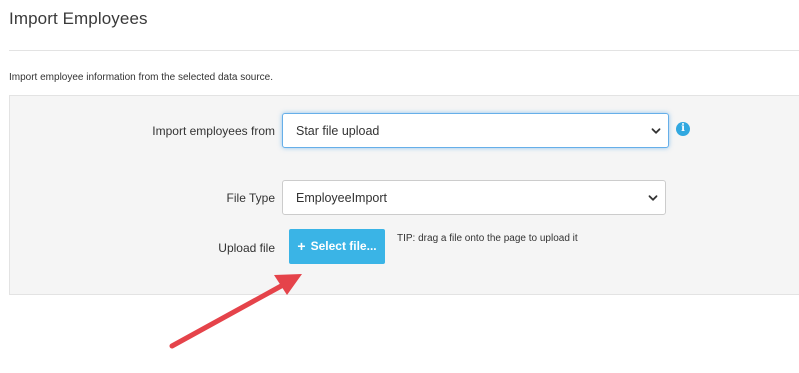  I want to click on page-title: Import Employees, so click(78, 18).